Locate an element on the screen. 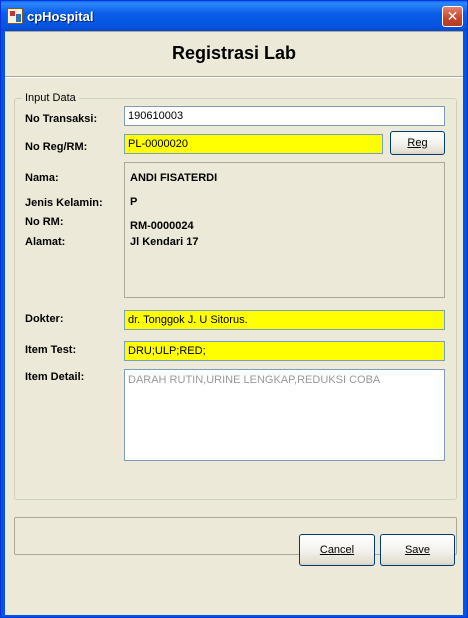  reg-button: Reg is located at coordinates (417, 143).